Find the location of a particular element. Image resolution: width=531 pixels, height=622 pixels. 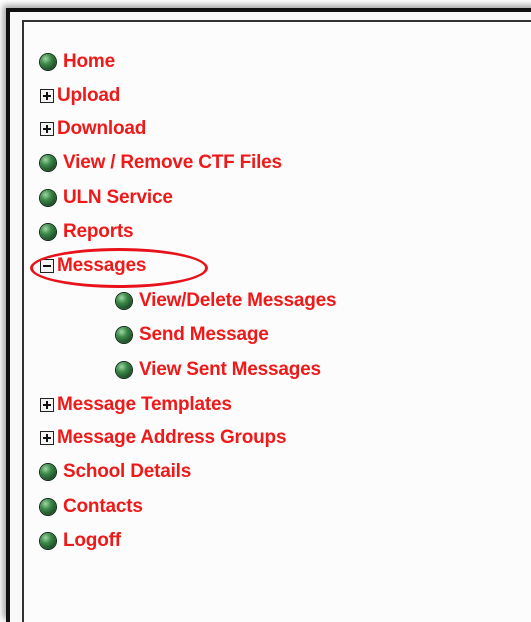

menu-link-upload: Upload is located at coordinates (88, 96).